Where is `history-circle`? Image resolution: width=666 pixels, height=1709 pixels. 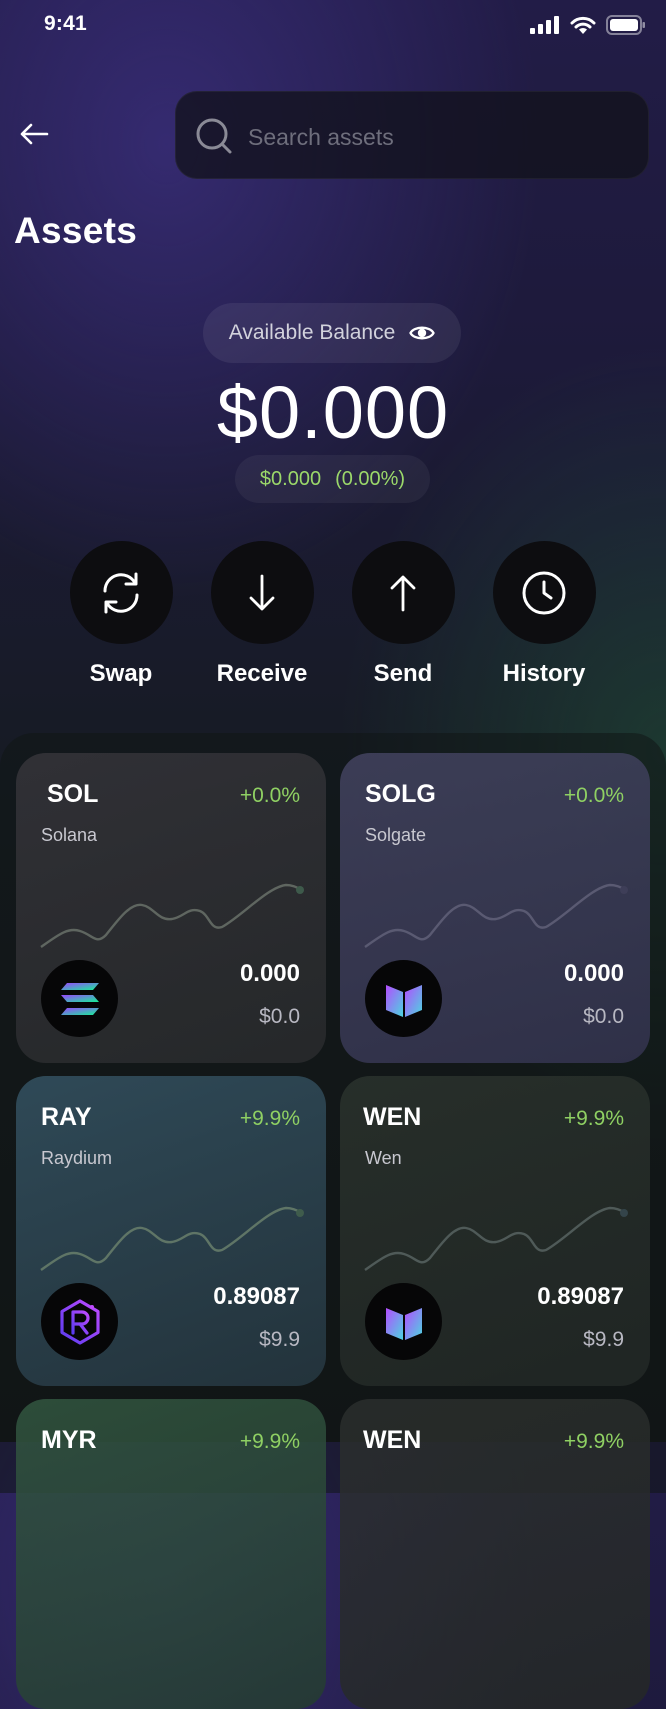
history-circle is located at coordinates (544, 592).